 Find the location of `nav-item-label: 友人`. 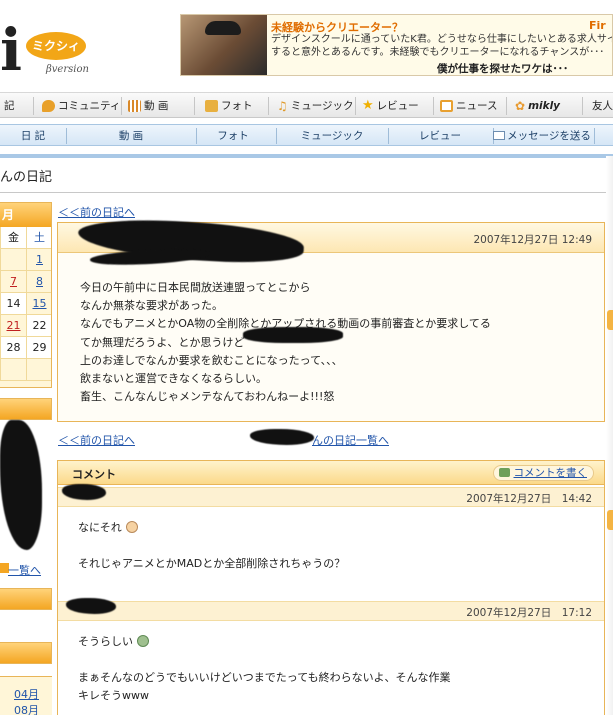

nav-item-label: 友人 is located at coordinates (602, 106).